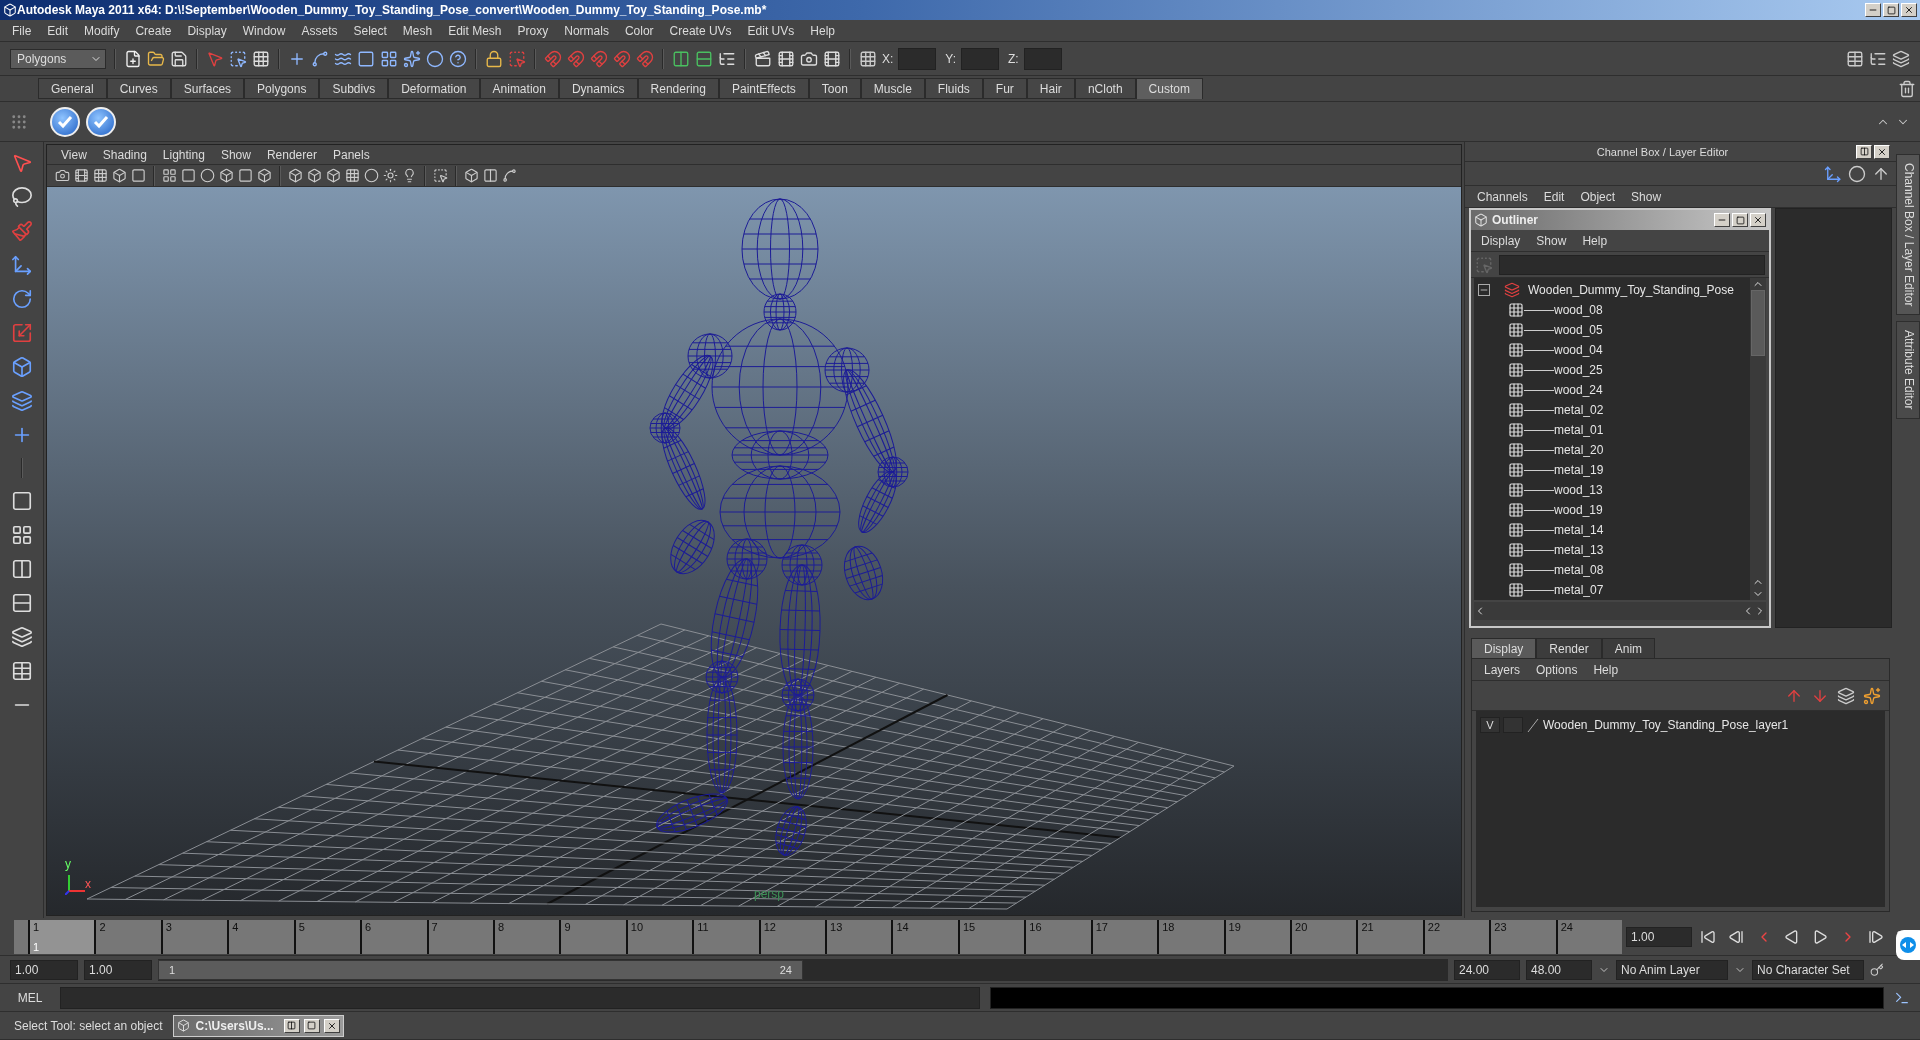 The width and height of the screenshot is (1920, 1040). I want to click on menu-item: Create, so click(153, 30).